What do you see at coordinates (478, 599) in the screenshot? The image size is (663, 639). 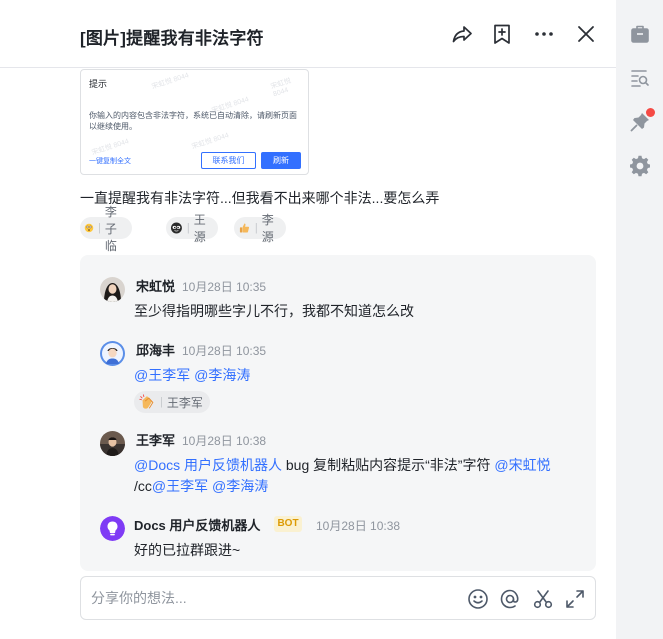 I see `emoji-icon` at bounding box center [478, 599].